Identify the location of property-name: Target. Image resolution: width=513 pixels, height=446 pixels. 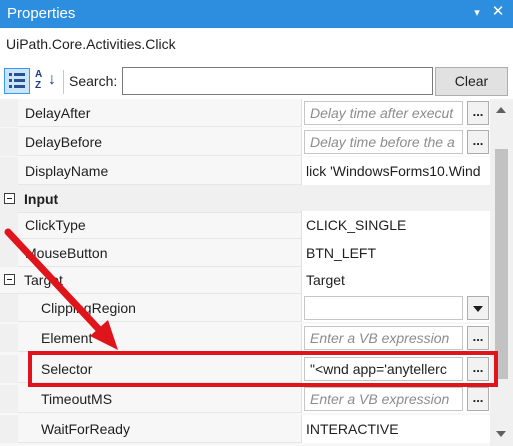
(43, 280).